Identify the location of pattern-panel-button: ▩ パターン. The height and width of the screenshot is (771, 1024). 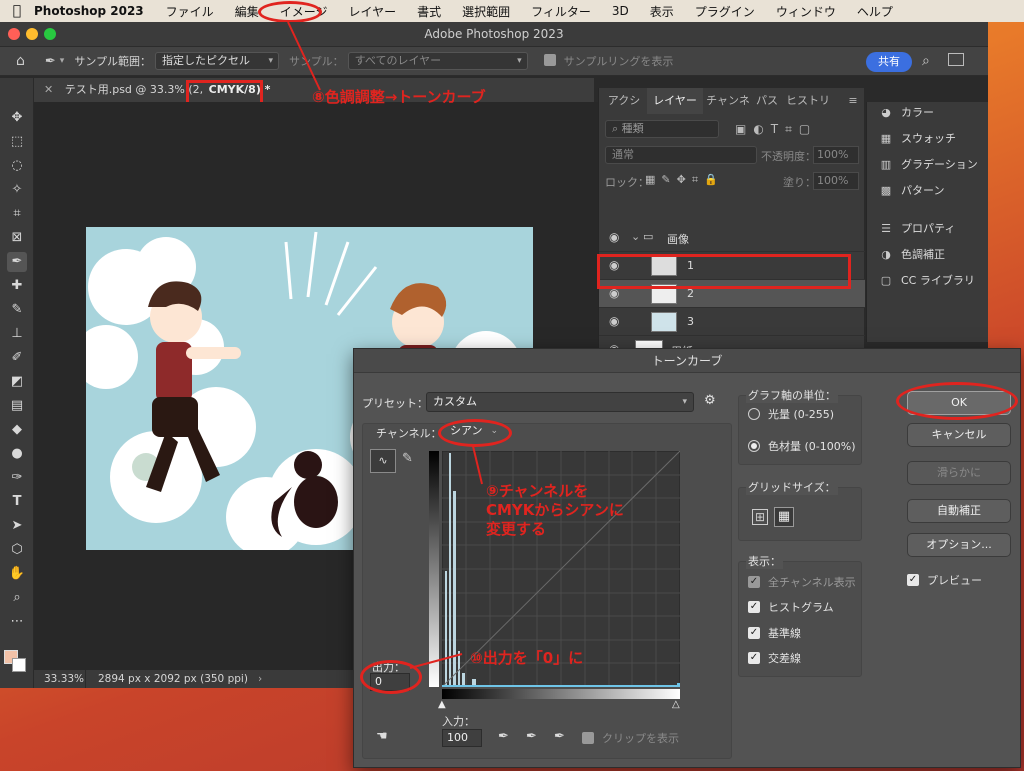
(911, 191).